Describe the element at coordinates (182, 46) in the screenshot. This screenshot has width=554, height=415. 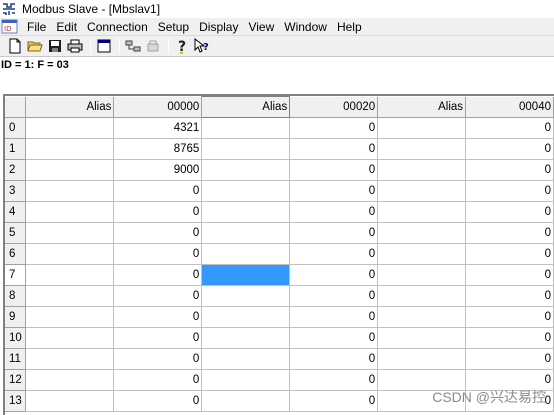
I see `help-icon: ?` at that location.